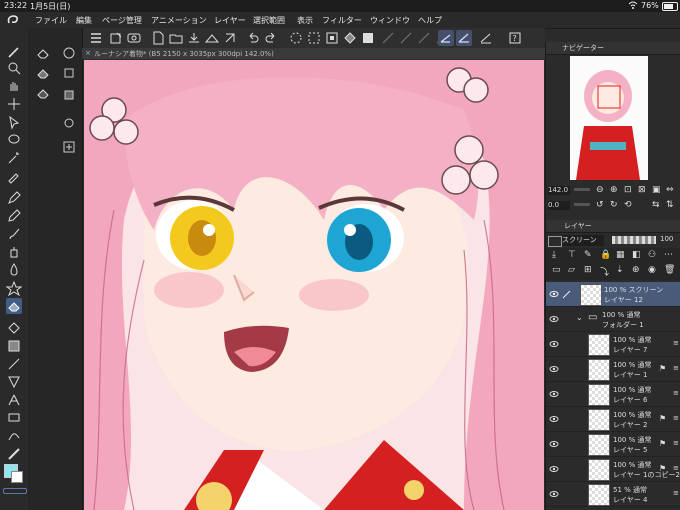  I want to click on eyedropper-icon, so click(14, 176).